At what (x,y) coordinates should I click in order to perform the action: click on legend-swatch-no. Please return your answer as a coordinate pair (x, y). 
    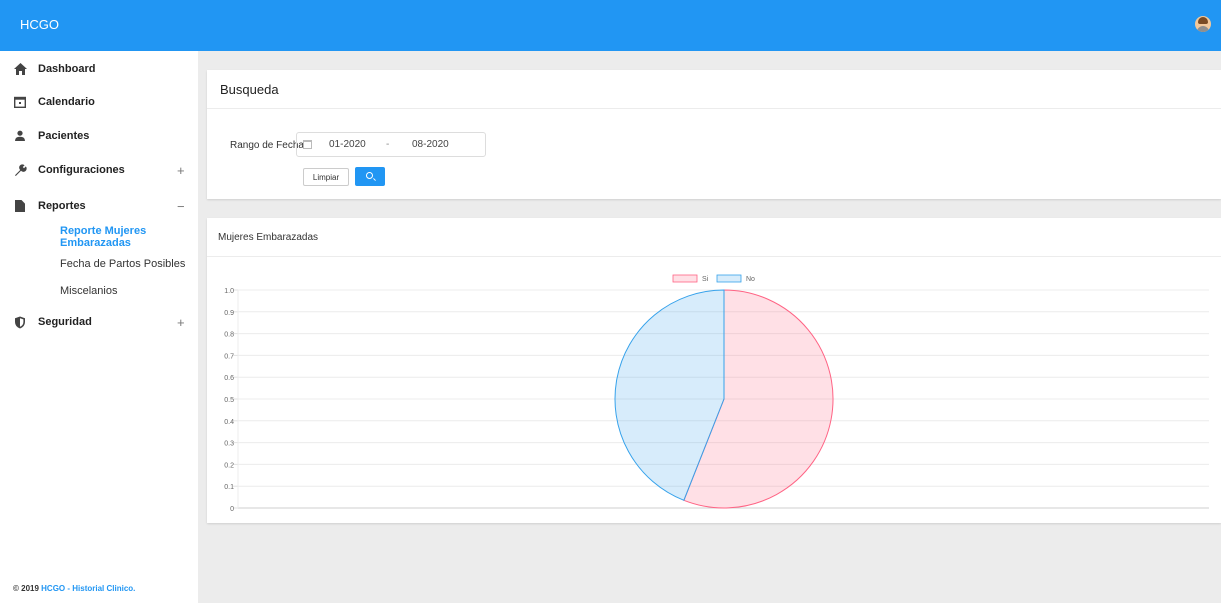
    Looking at the image, I should click on (729, 278).